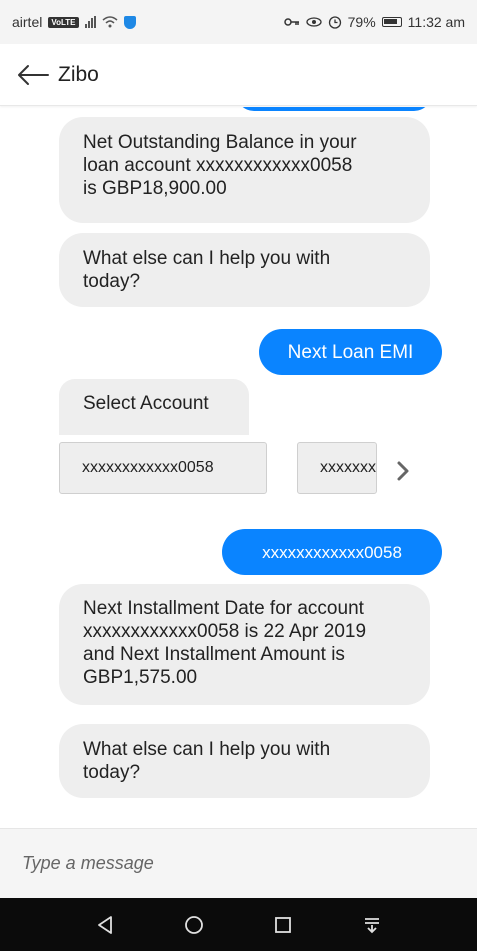 The width and height of the screenshot is (477, 951). Describe the element at coordinates (78, 74) in the screenshot. I see `chat-title: Zibo` at that location.